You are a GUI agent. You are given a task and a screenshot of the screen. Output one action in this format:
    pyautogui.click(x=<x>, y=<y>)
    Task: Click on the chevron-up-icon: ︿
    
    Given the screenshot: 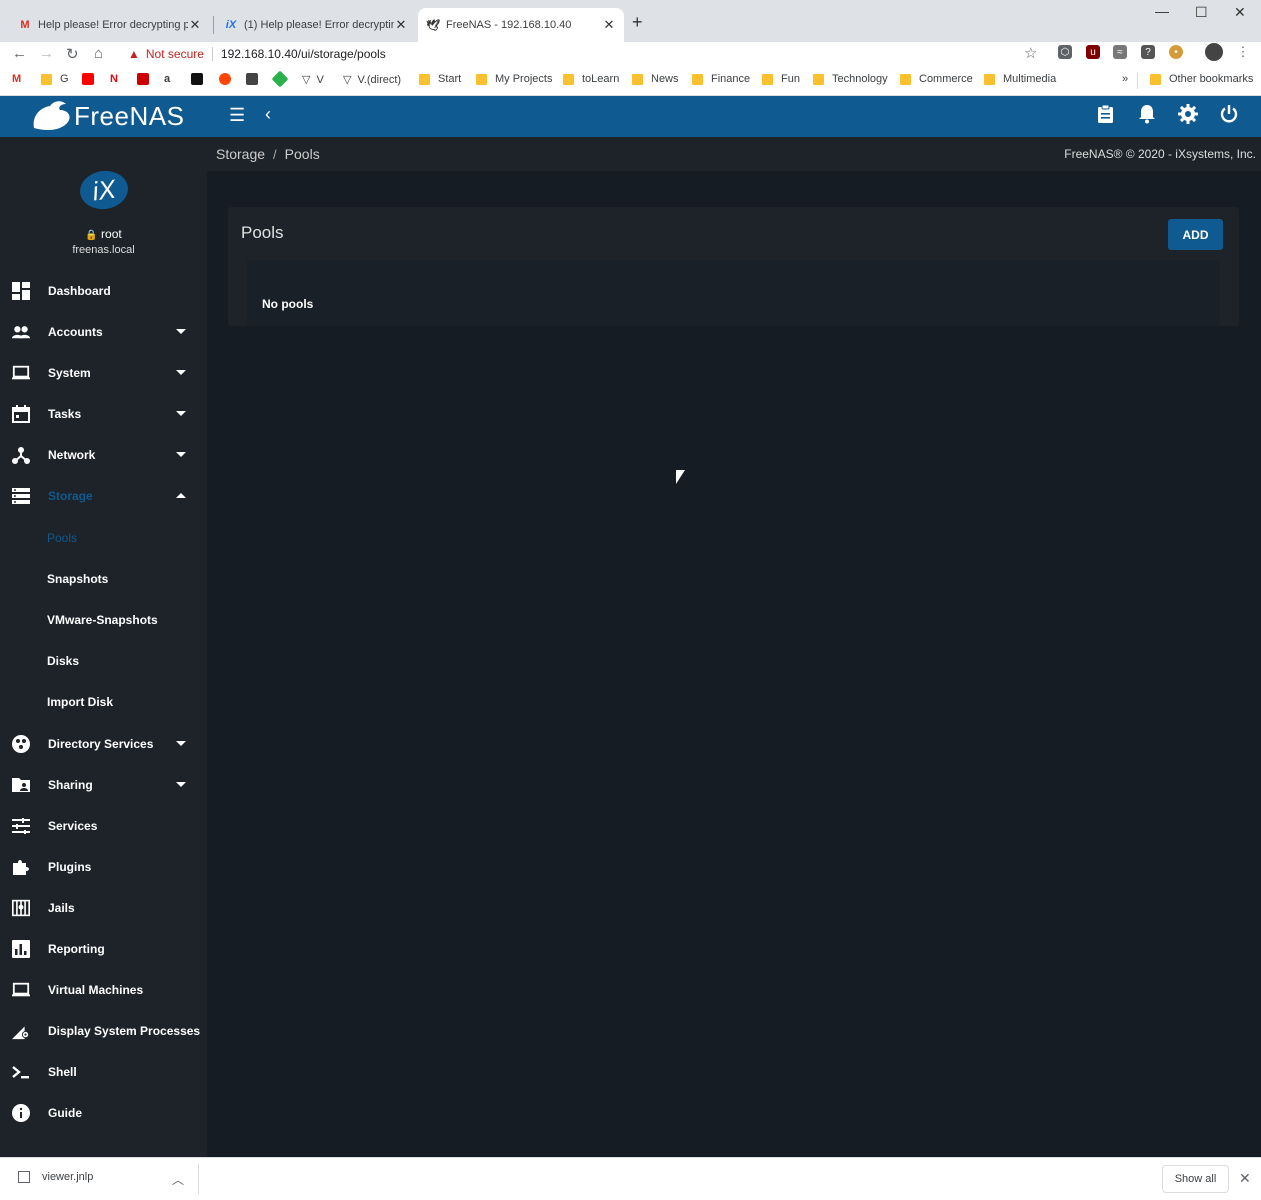 What is the action you would take?
    pyautogui.click(x=178, y=1179)
    